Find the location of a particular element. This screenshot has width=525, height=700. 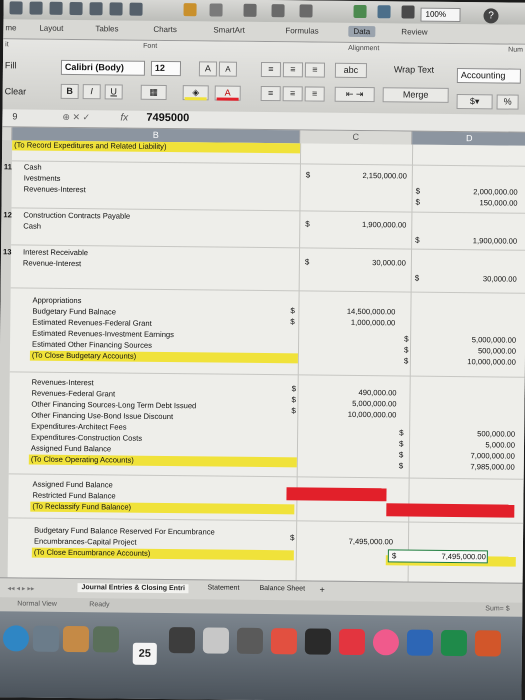

align-right-button: ≡ is located at coordinates (314, 94).